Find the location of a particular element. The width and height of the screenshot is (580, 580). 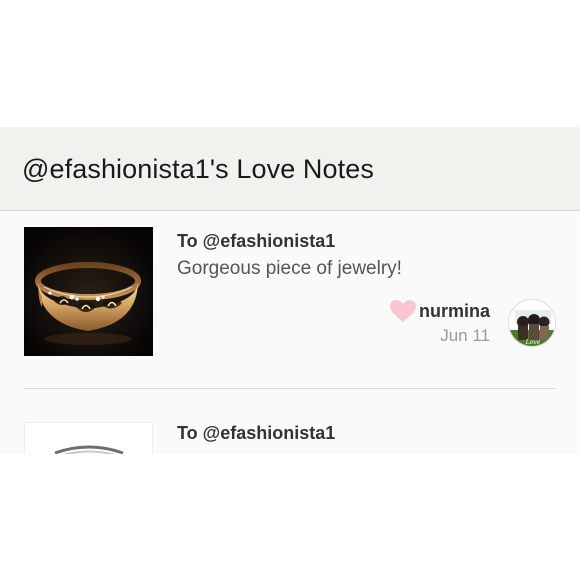

user-avatar-image: Love is located at coordinates (532, 323).